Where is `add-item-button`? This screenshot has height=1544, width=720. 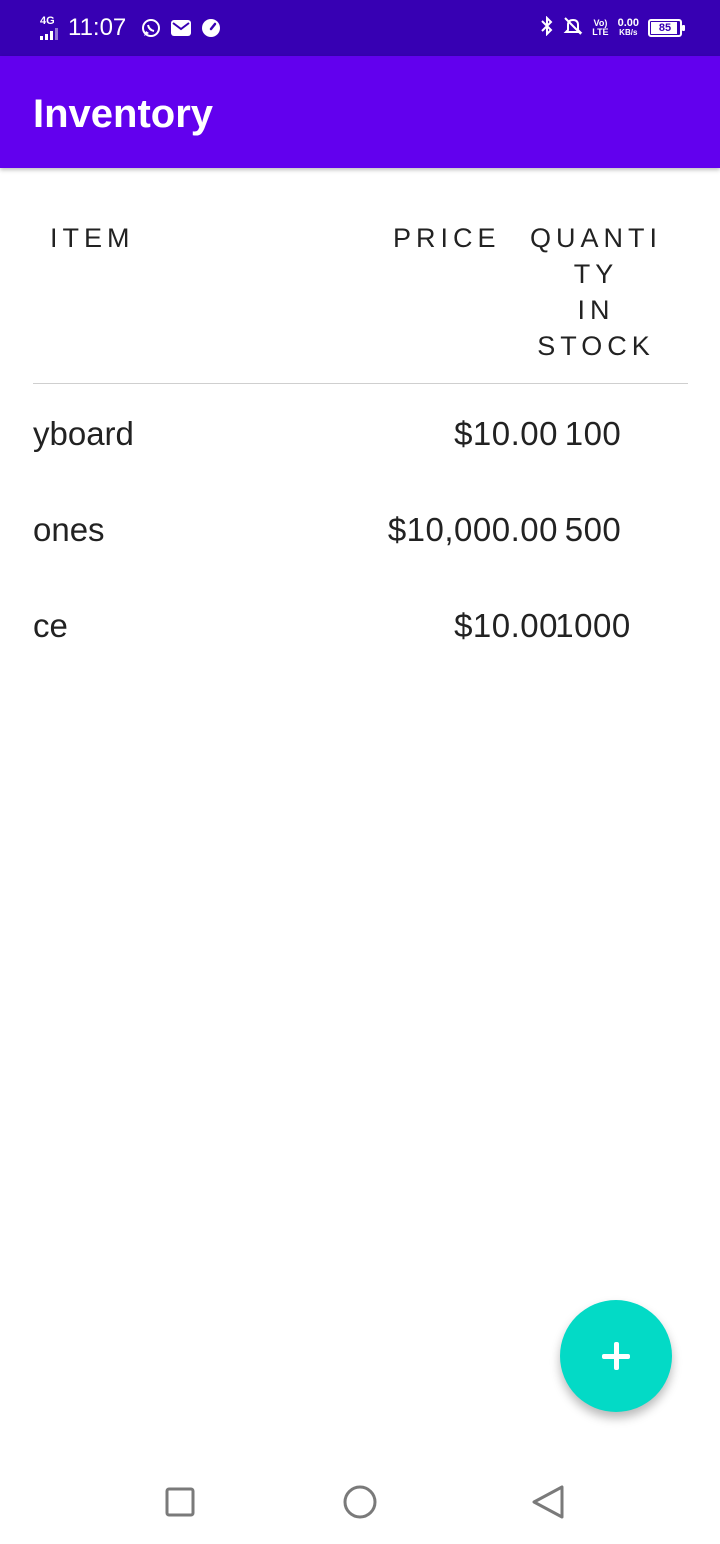
add-item-button is located at coordinates (616, 1356).